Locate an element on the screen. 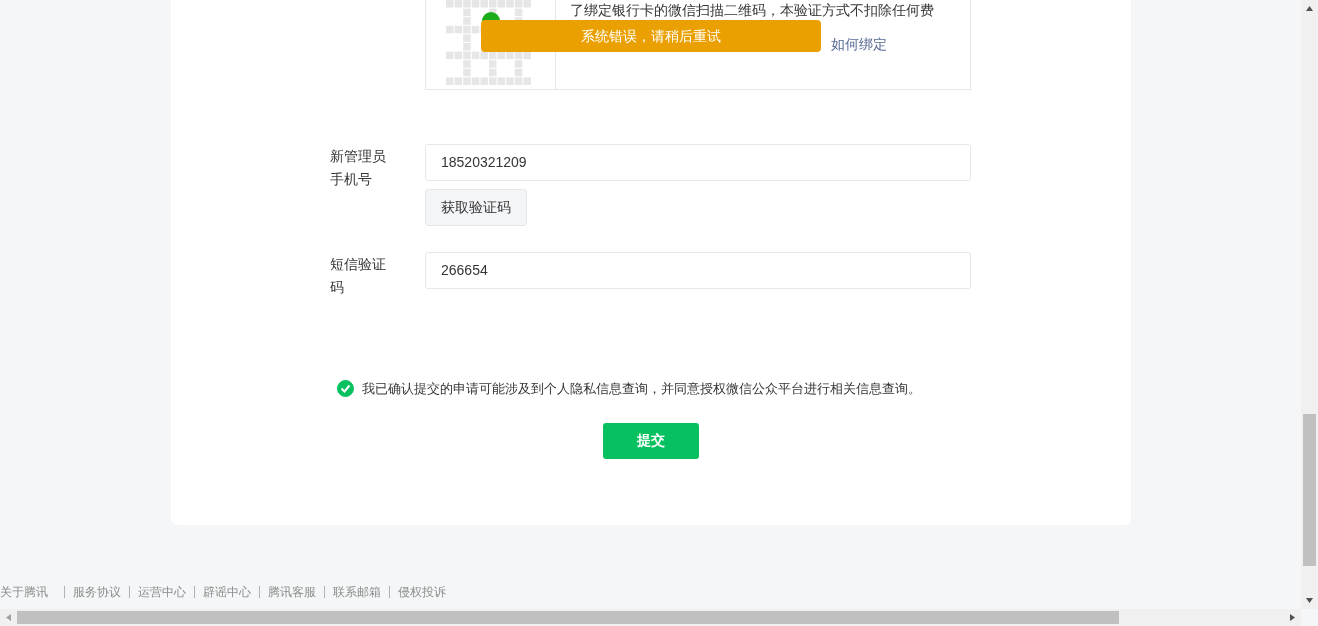 This screenshot has width=1318, height=626. scroll-up-icon is located at coordinates (1309, 8).